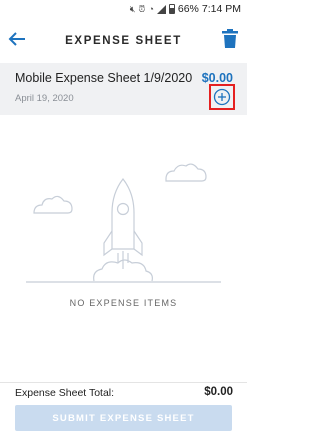  What do you see at coordinates (217, 78) in the screenshot?
I see `sheet-amount: $0.00` at bounding box center [217, 78].